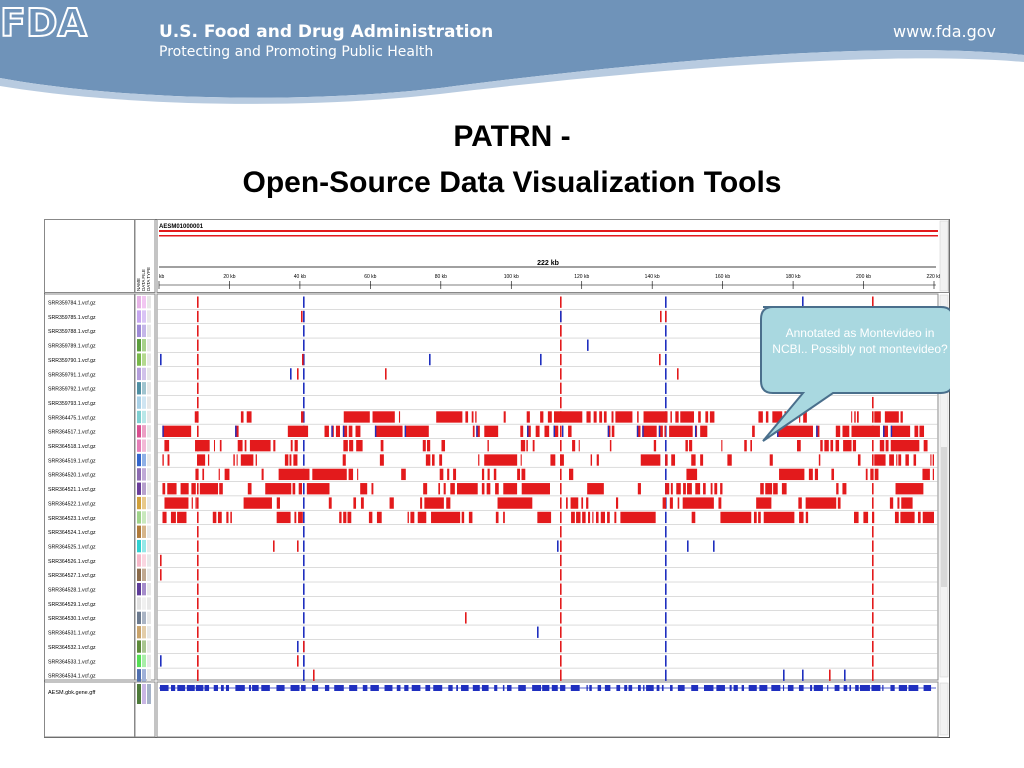 This screenshot has width=1024, height=768. What do you see at coordinates (652, 277) in the screenshot?
I see `ruler-tick-label: 140 kb` at bounding box center [652, 277].